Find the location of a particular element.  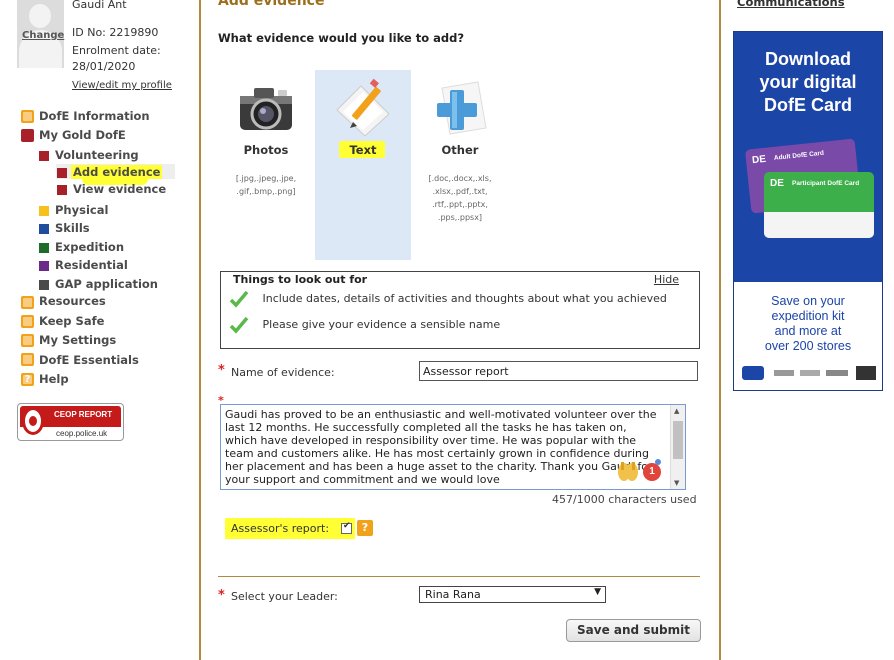

evidence-type-photos: Photos [.jpg,.jpeg,.jpe, .gif,.bmp,.png] is located at coordinates (266, 165).